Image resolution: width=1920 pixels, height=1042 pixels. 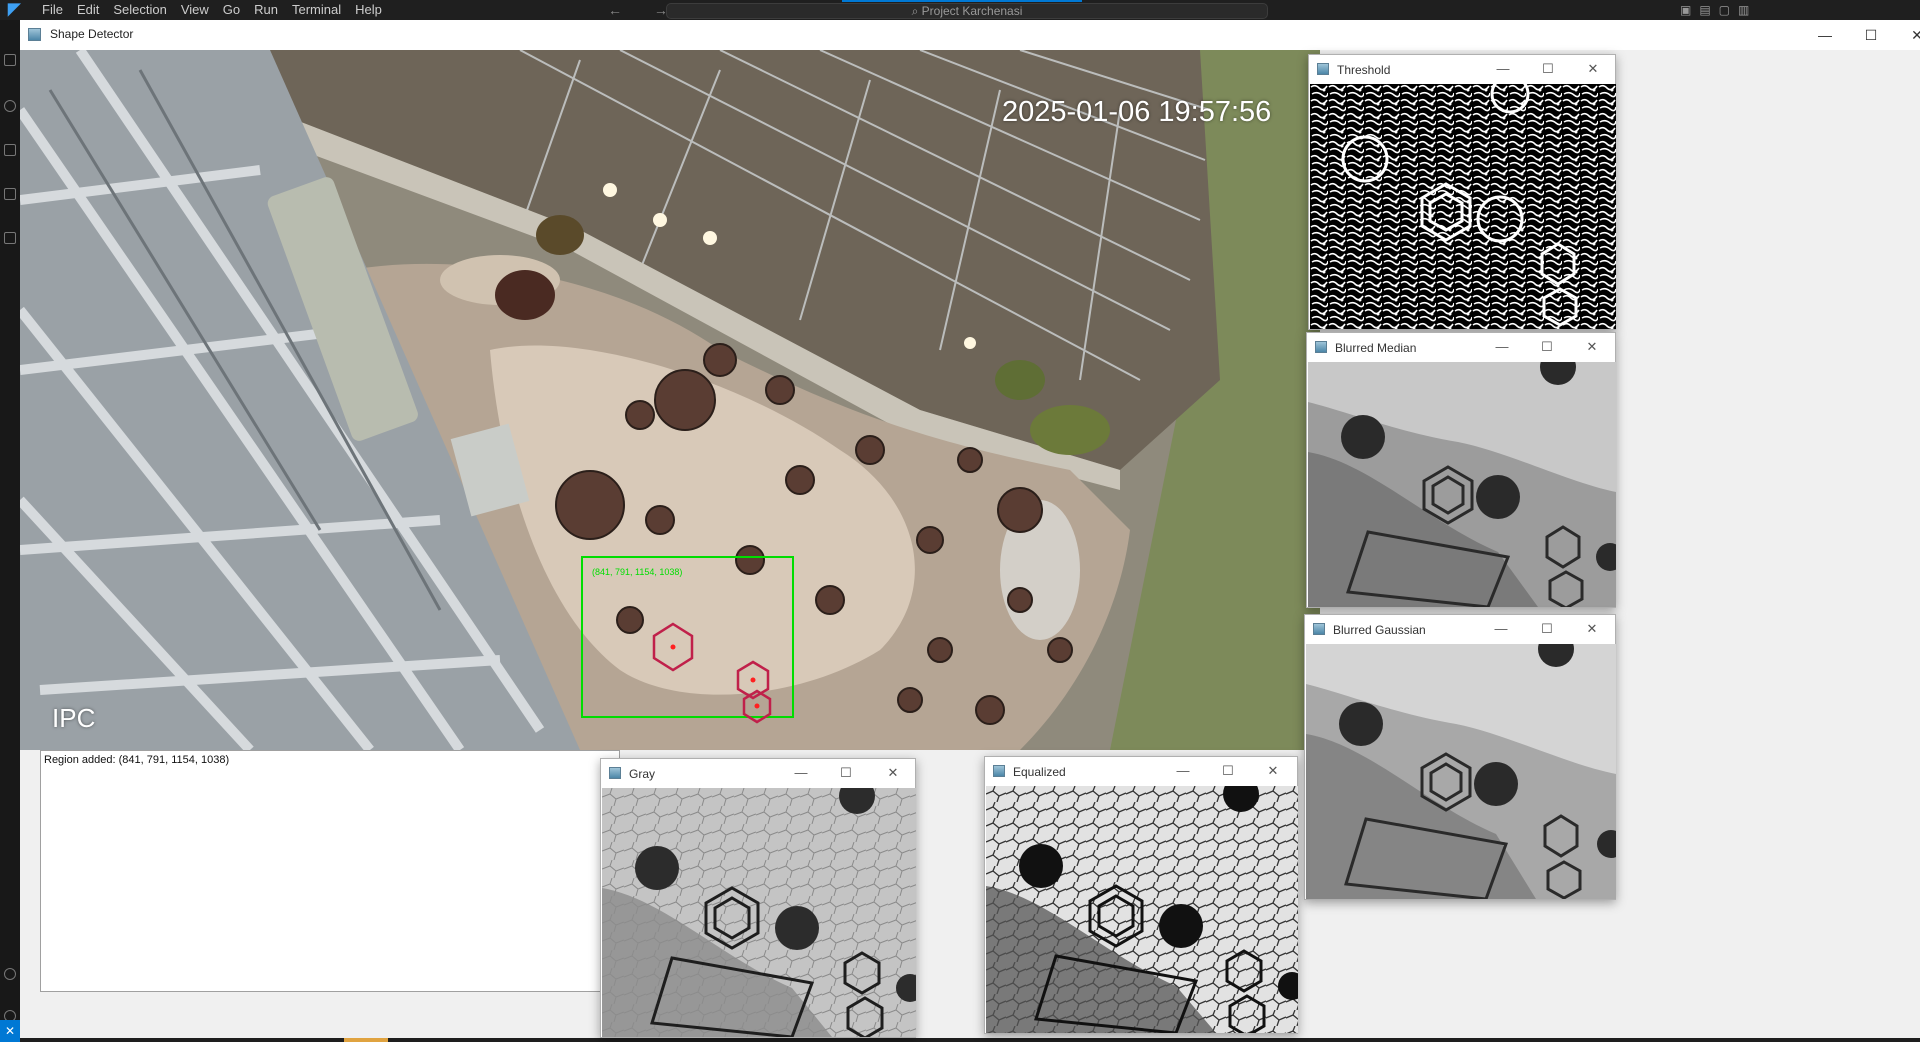 I want to click on menu-selection: Selection, so click(x=139, y=9).